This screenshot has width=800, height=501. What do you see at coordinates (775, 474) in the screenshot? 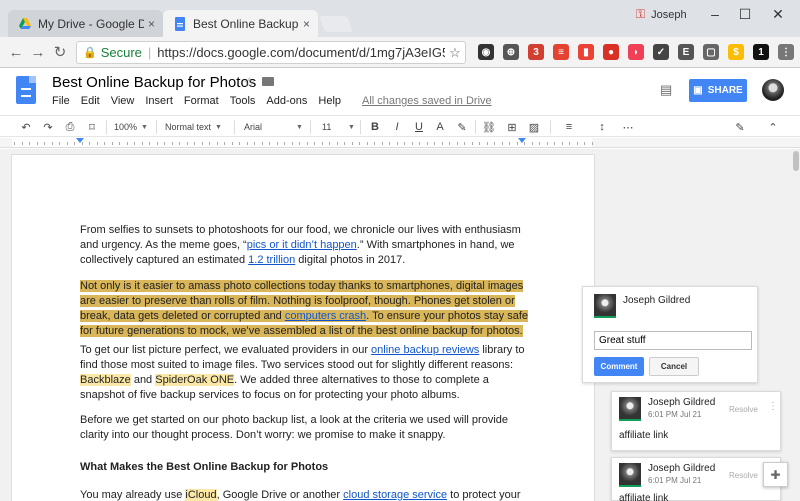
I see `explore-icon: ✚` at bounding box center [775, 474].